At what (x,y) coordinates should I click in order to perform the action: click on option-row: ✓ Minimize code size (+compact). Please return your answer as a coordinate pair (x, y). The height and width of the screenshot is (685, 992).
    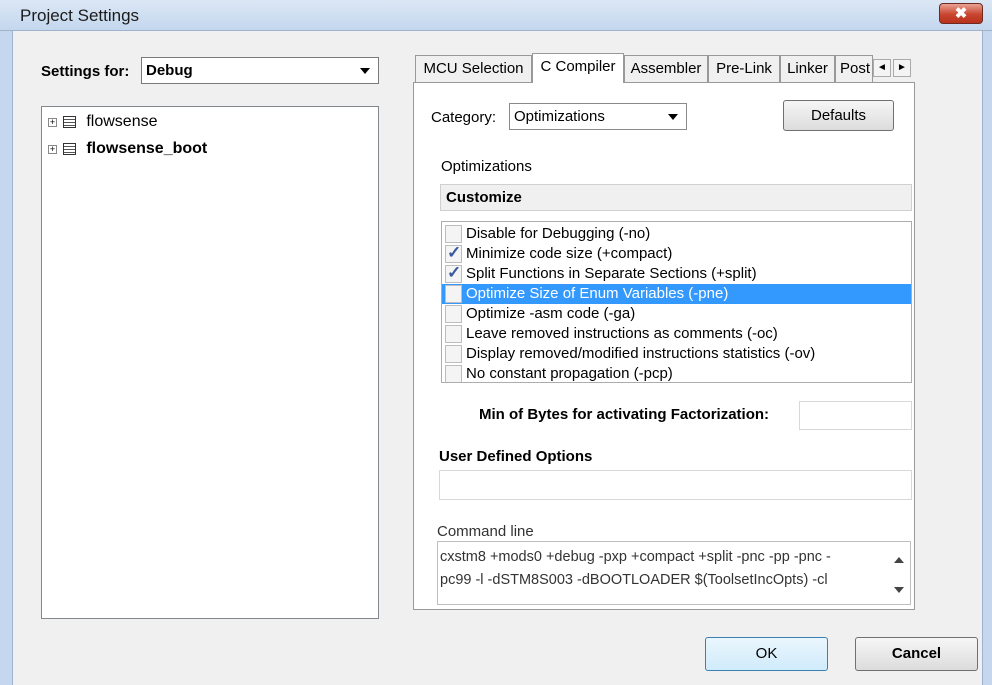
    Looking at the image, I should click on (676, 253).